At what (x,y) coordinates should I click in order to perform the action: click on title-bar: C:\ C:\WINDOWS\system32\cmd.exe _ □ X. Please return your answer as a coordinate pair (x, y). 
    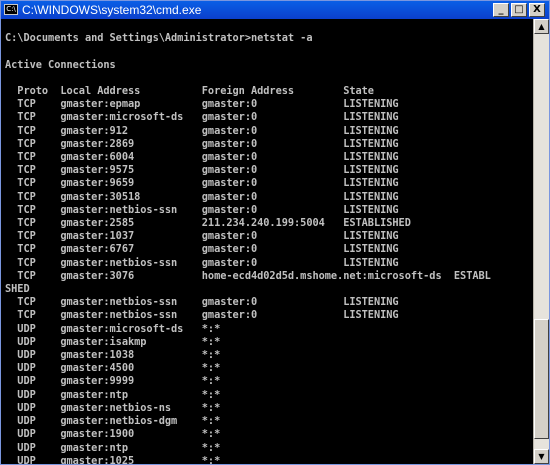
    Looking at the image, I should click on (275, 10).